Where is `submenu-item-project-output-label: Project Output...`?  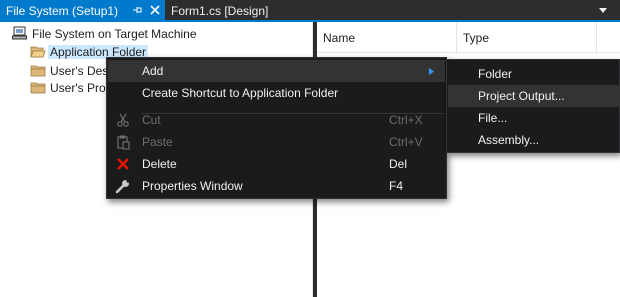 submenu-item-project-output-label: Project Output... is located at coordinates (521, 96).